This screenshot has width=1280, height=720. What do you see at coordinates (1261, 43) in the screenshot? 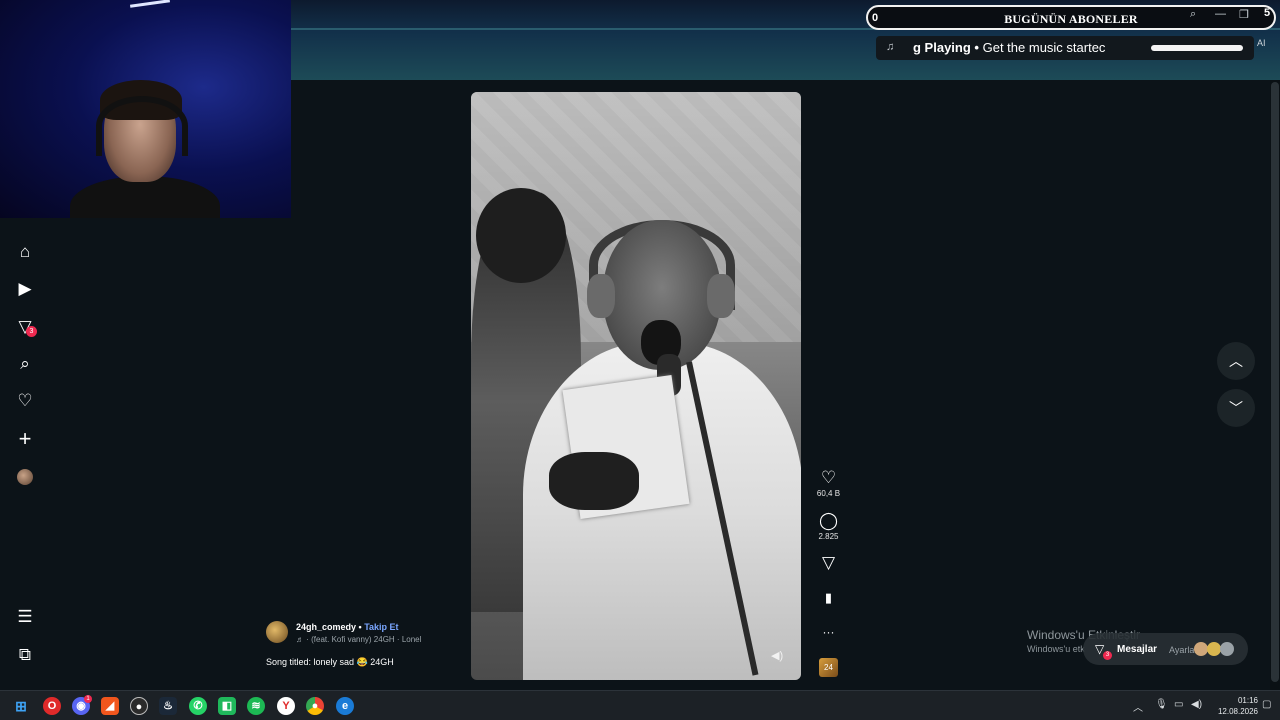
I see `ai-label: AI` at bounding box center [1261, 43].